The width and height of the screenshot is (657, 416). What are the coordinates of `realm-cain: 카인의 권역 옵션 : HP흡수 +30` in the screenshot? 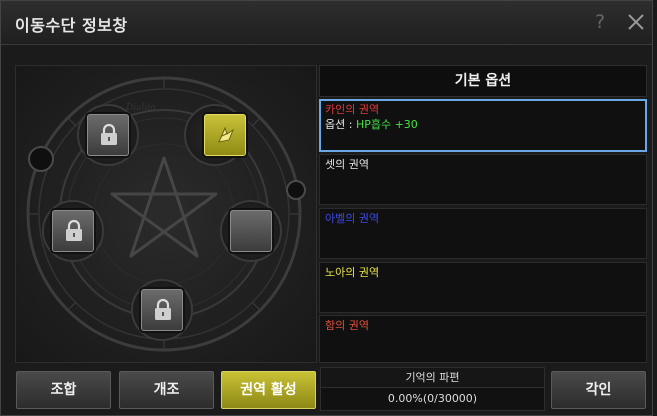 It's located at (483, 125).